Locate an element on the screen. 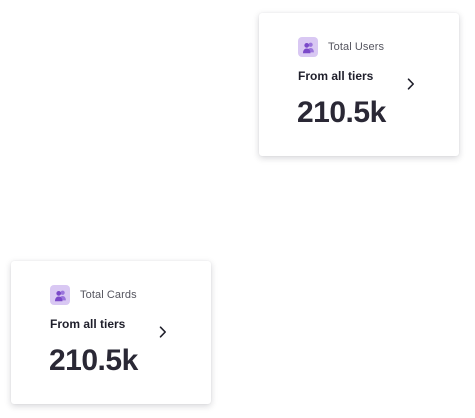 The image size is (475, 418). card-title: Total Users is located at coordinates (356, 47).